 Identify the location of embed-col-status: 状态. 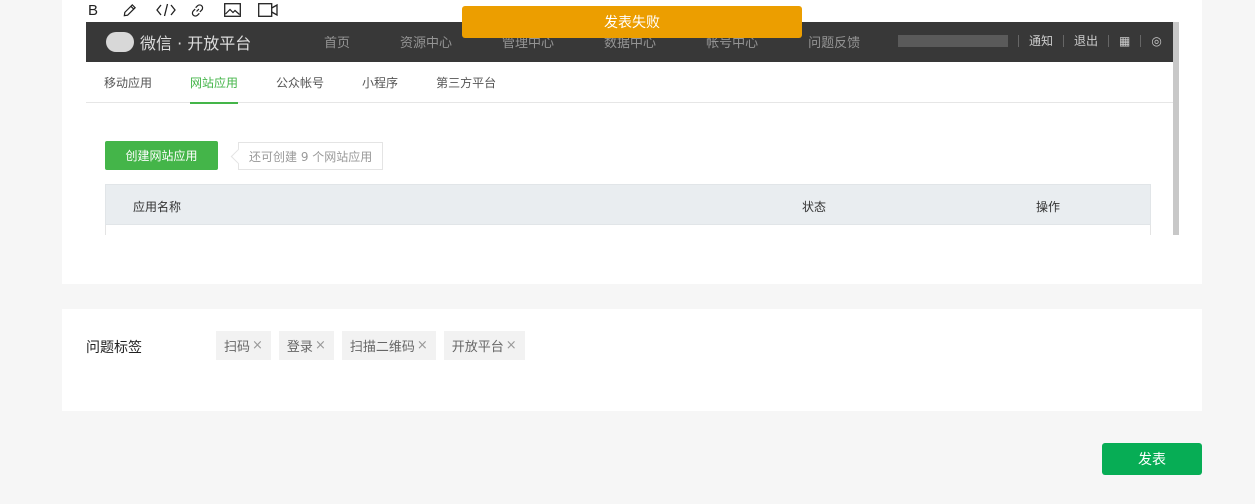
(814, 207).